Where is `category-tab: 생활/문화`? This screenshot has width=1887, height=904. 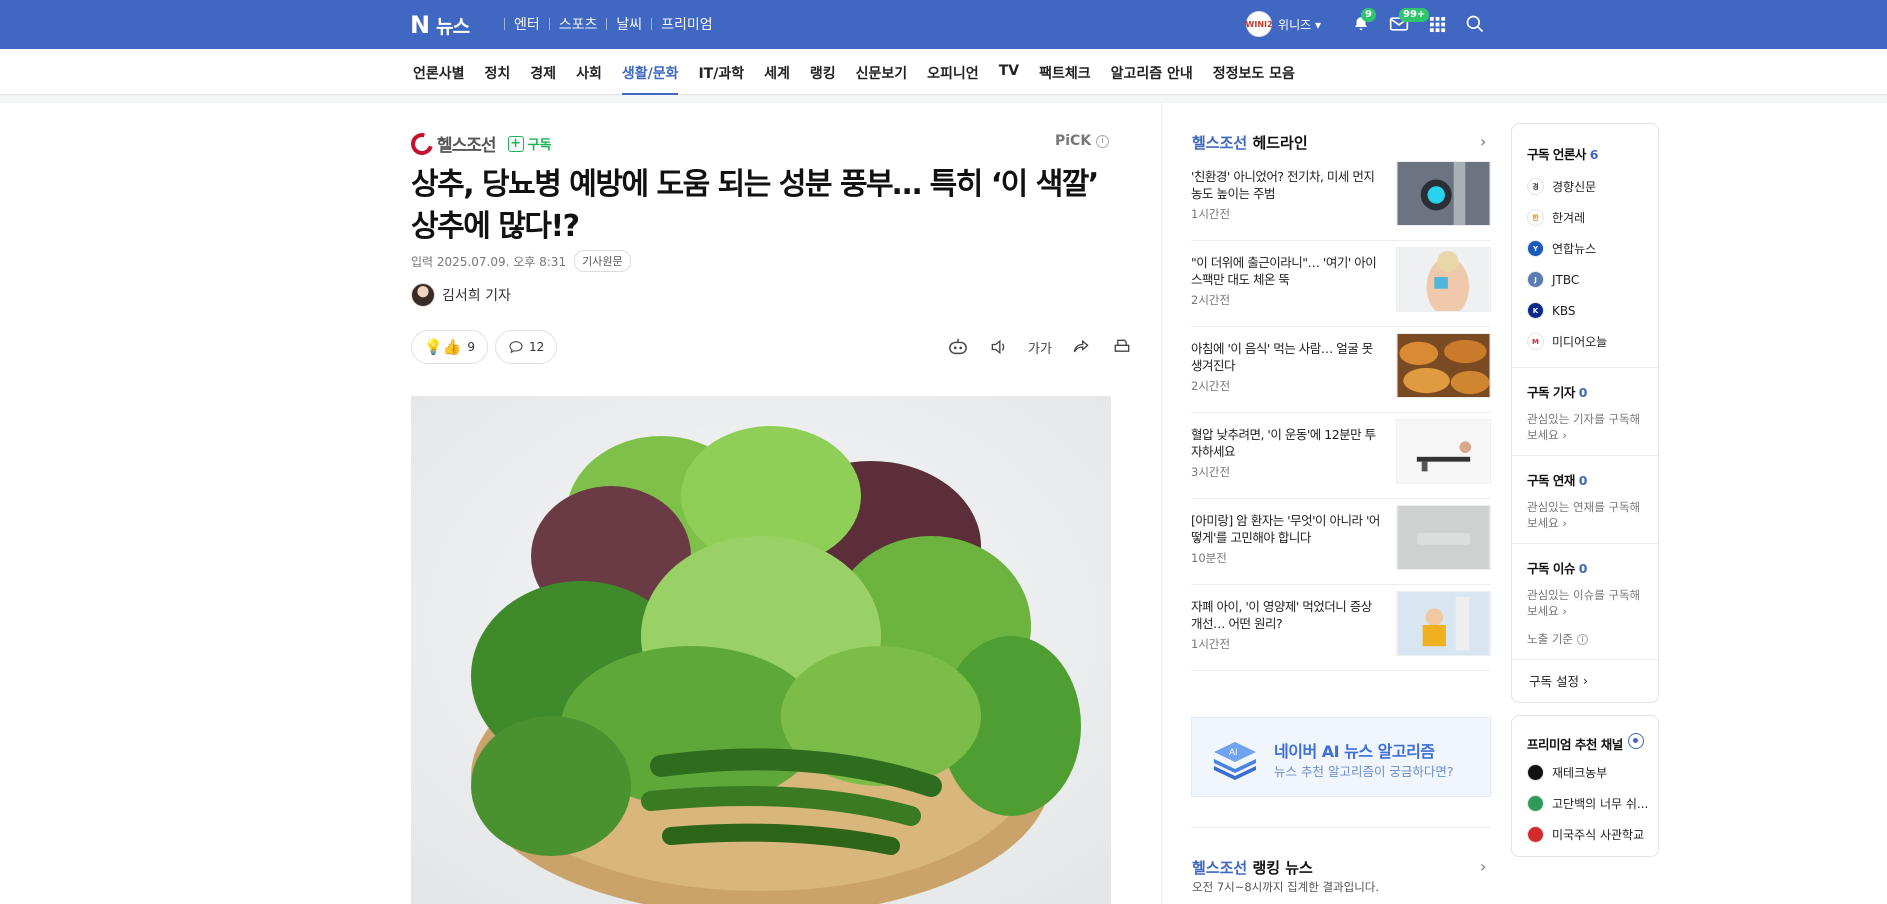
category-tab: 생활/문화 is located at coordinates (649, 79).